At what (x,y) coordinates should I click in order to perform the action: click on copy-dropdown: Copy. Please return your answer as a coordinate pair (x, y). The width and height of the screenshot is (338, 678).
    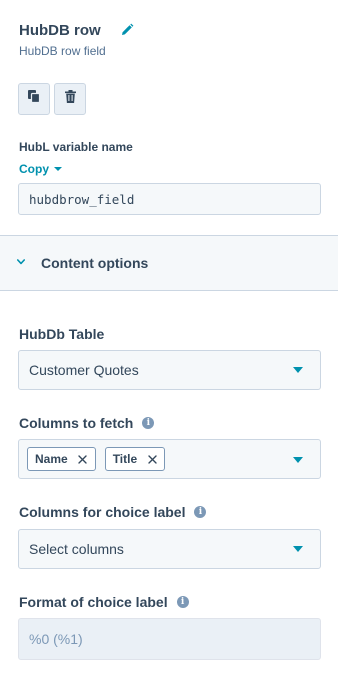
    Looking at the image, I should click on (40, 169).